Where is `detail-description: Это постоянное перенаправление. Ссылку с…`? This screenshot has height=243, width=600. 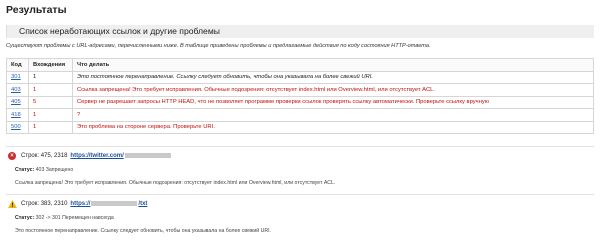
detail-description: Это постоянное перенаправление. Ссылку с… is located at coordinates (143, 231).